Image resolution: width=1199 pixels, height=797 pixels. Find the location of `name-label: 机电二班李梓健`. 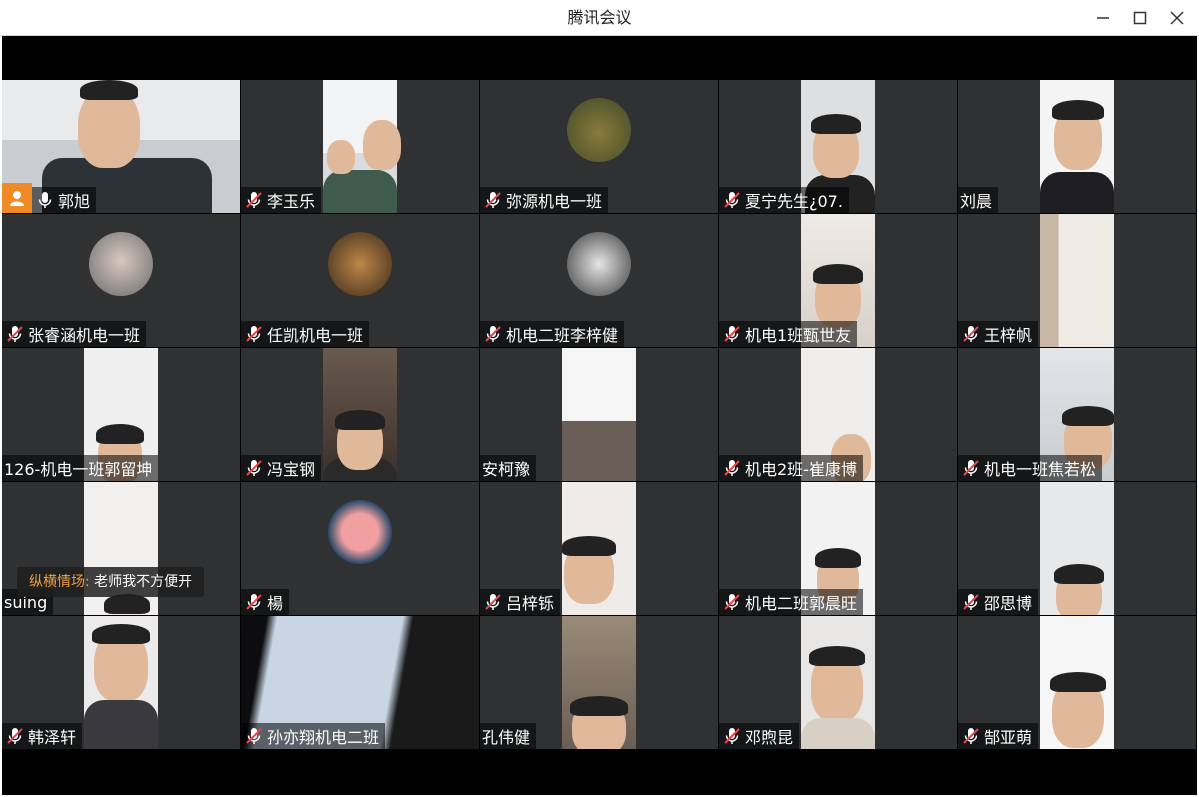

name-label: 机电二班李梓健 is located at coordinates (552, 334).